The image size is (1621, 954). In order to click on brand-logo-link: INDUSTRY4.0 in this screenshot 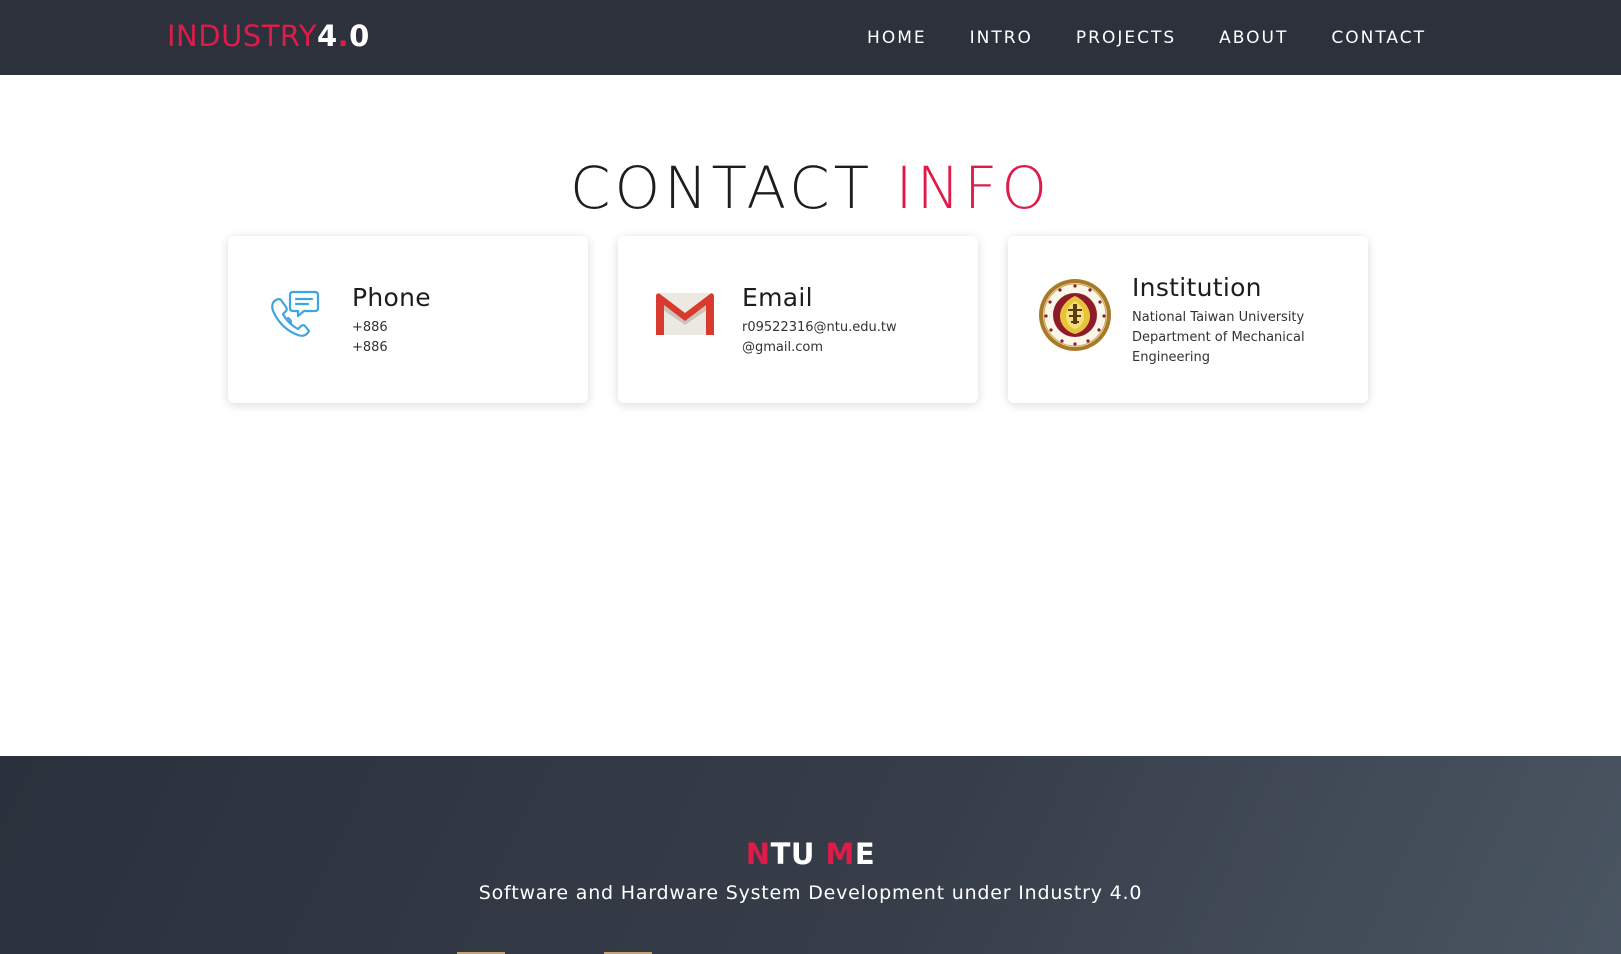, I will do `click(268, 36)`.